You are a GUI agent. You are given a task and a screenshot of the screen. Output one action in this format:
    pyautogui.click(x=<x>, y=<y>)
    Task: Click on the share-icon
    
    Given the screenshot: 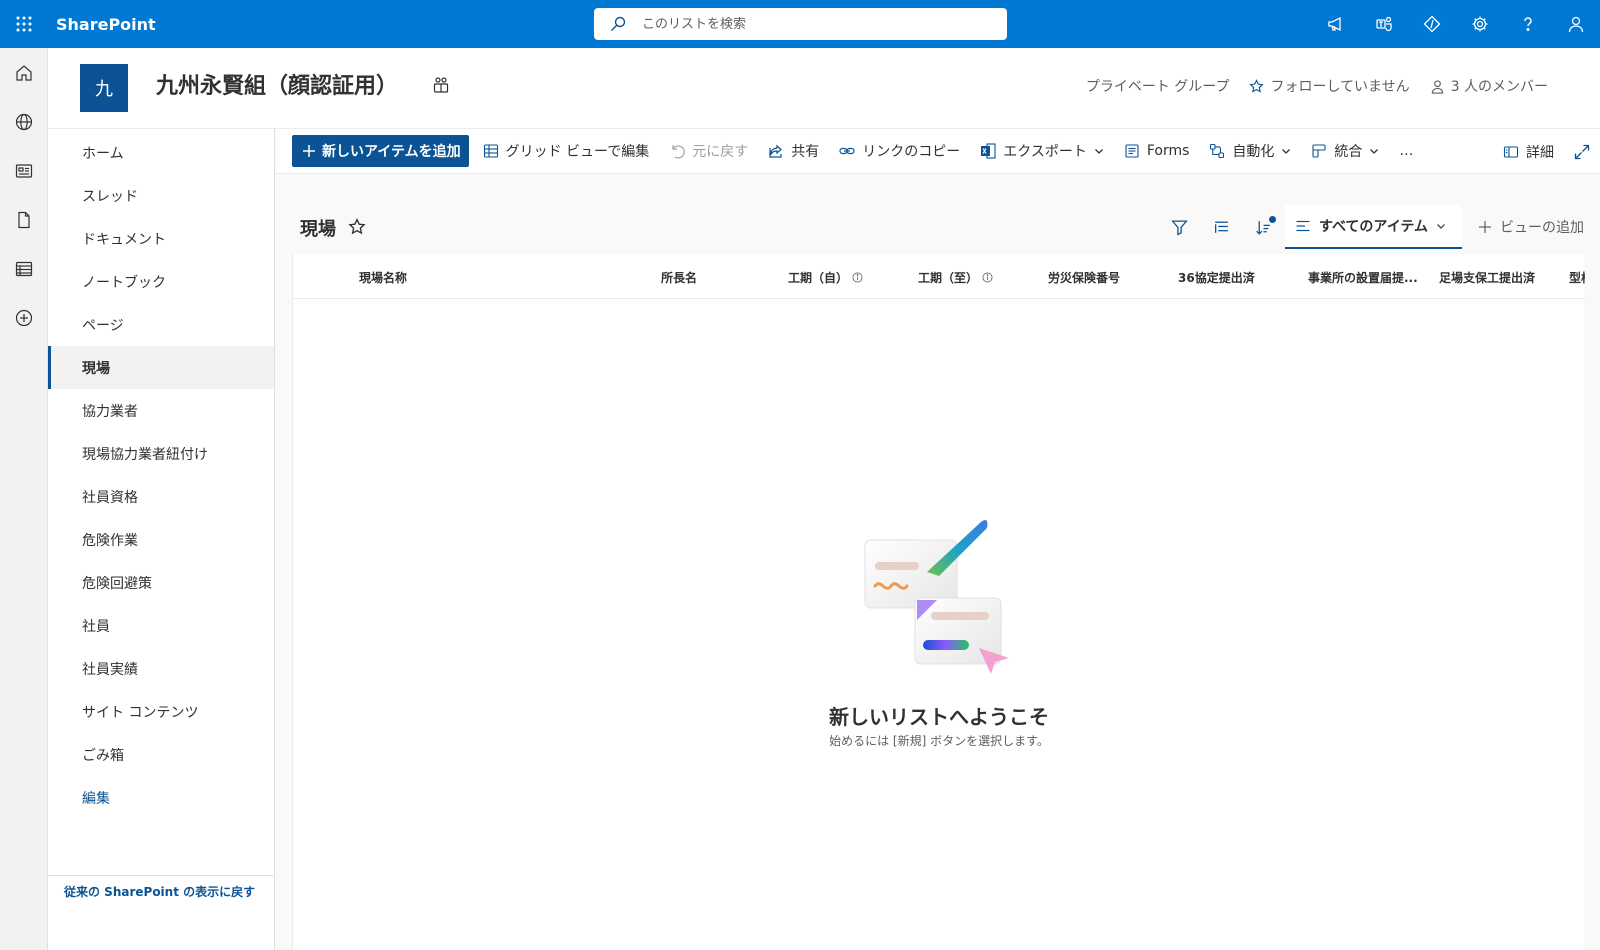 What is the action you would take?
    pyautogui.click(x=776, y=151)
    